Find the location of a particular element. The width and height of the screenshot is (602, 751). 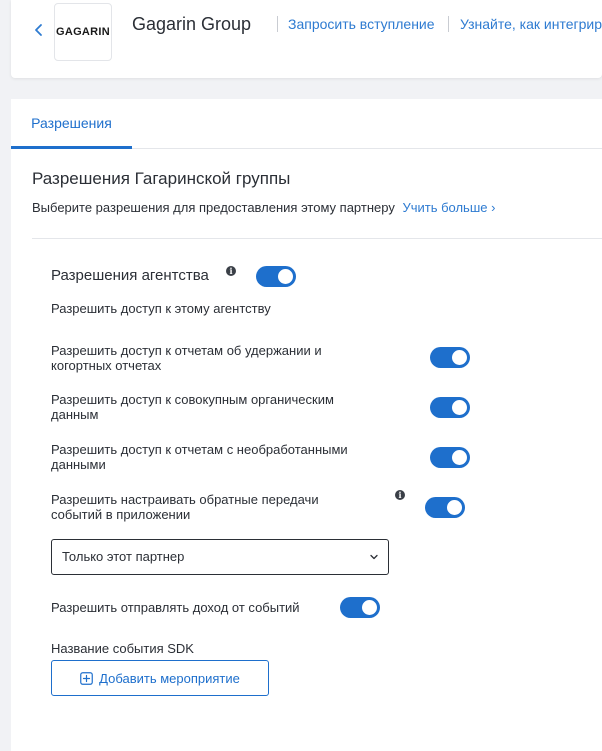

add-event-button: Добавить мероприятие is located at coordinates (160, 678).